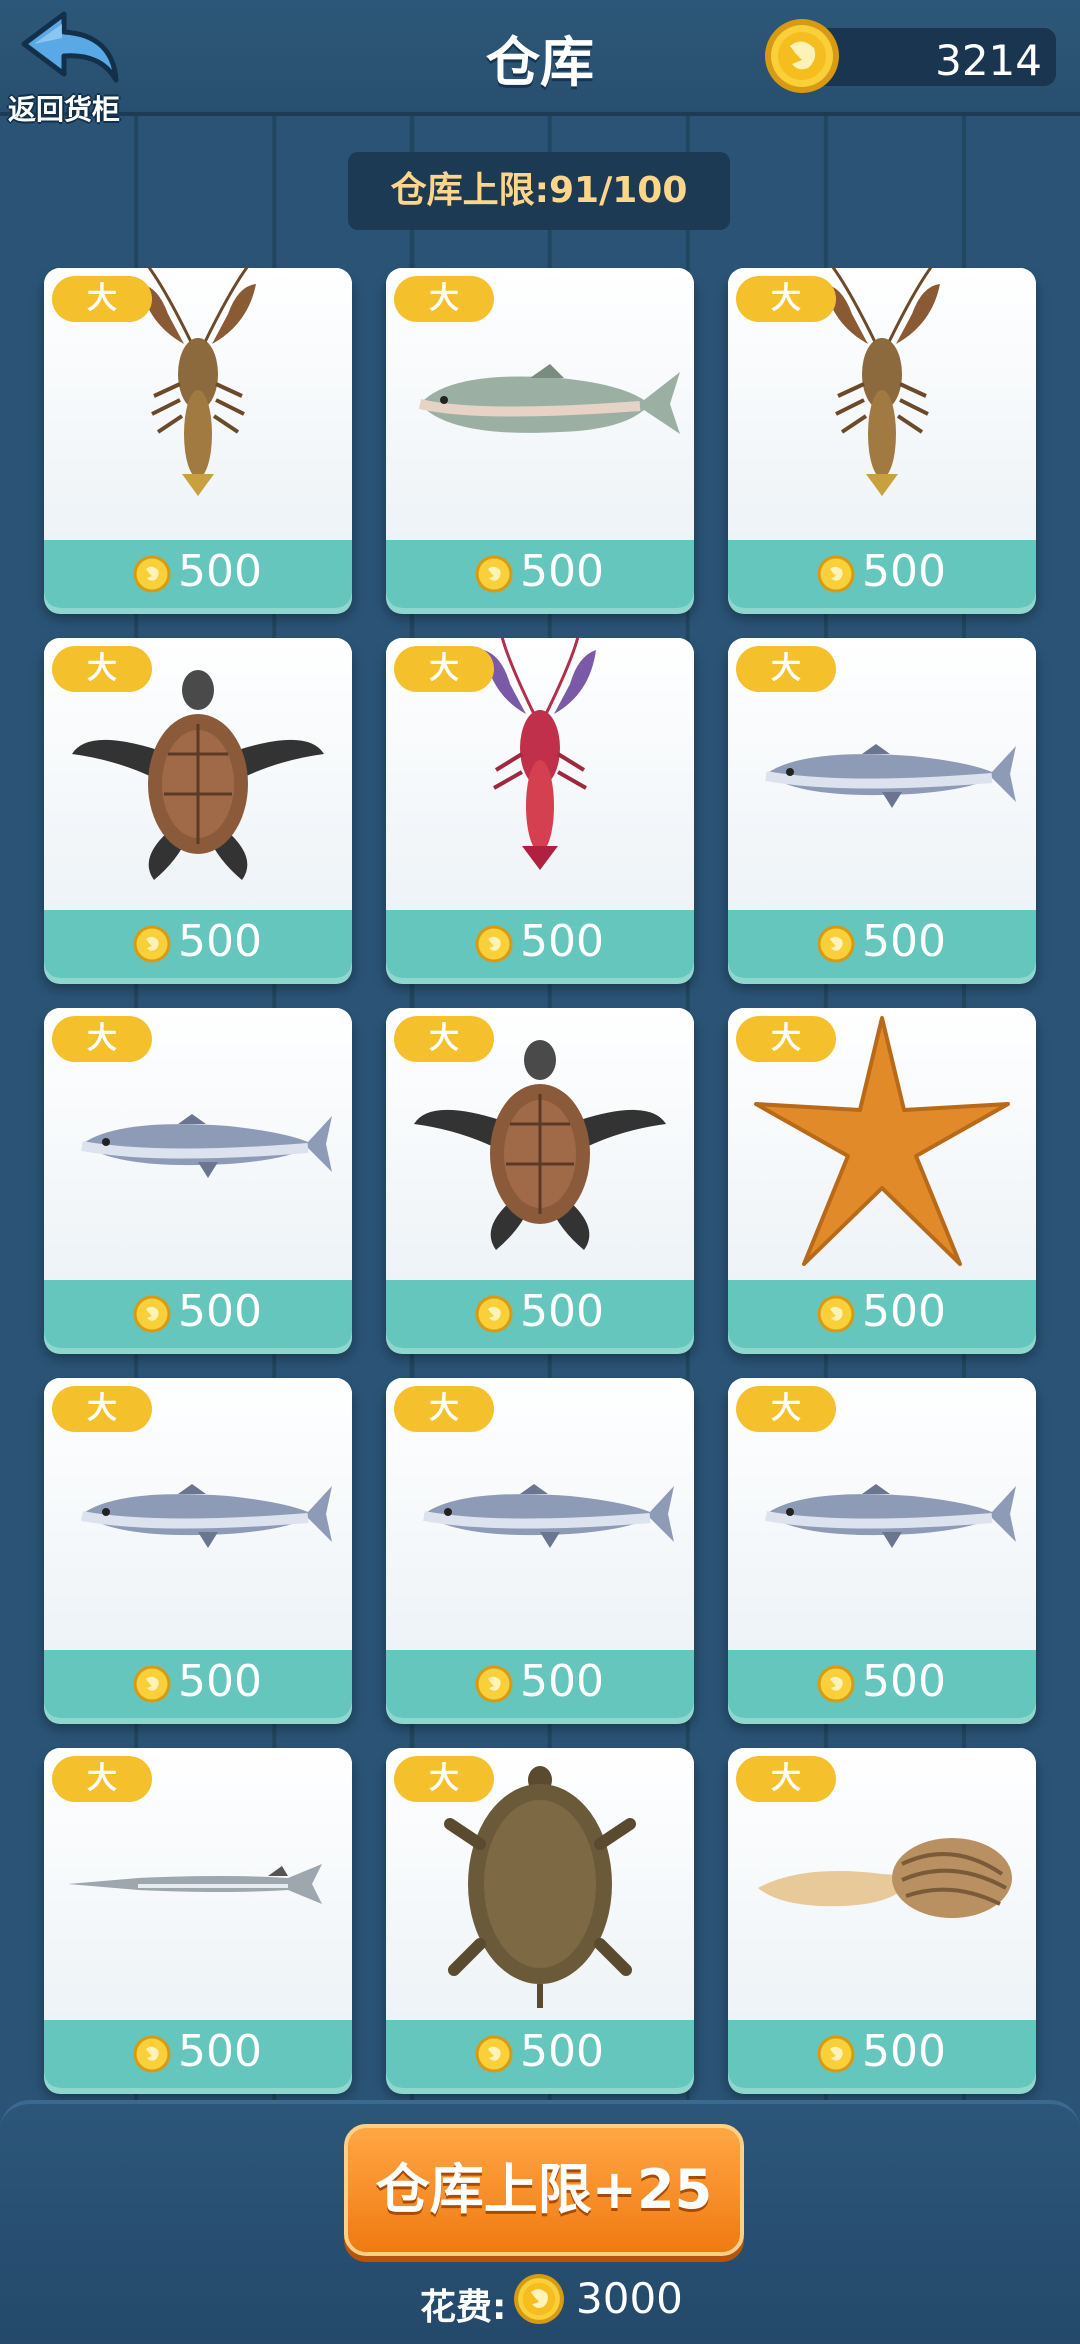 The width and height of the screenshot is (1080, 2344). What do you see at coordinates (463, 2307) in the screenshot?
I see `cost-label: 花费:` at bounding box center [463, 2307].